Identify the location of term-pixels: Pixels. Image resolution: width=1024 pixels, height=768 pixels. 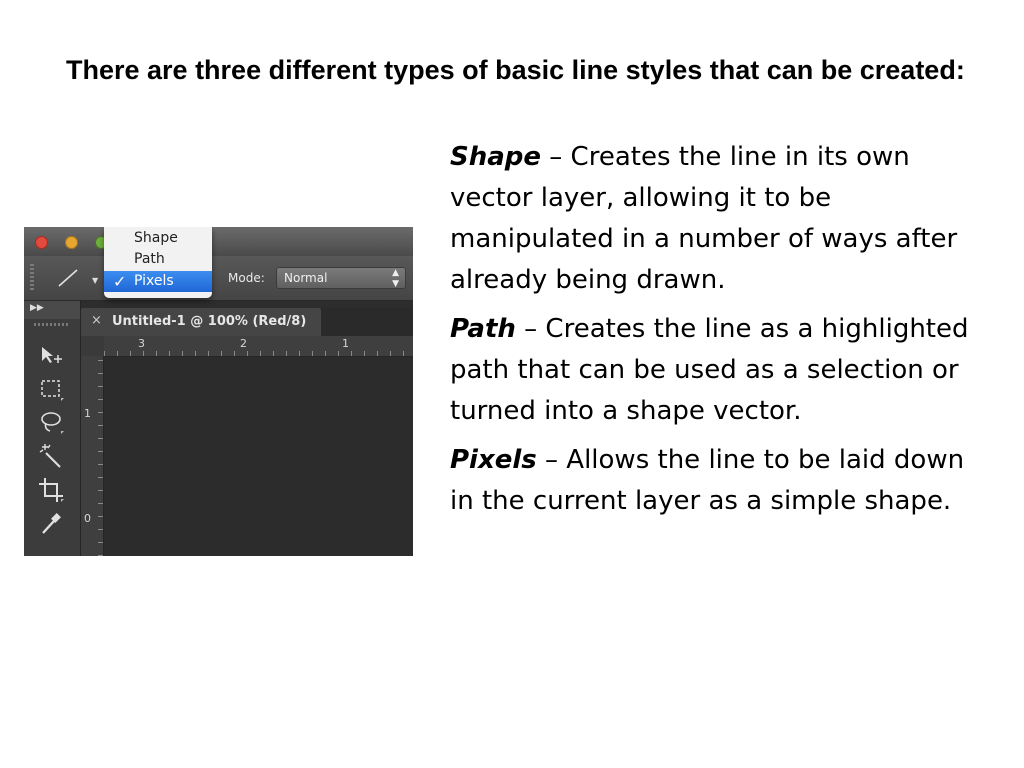
(493, 460).